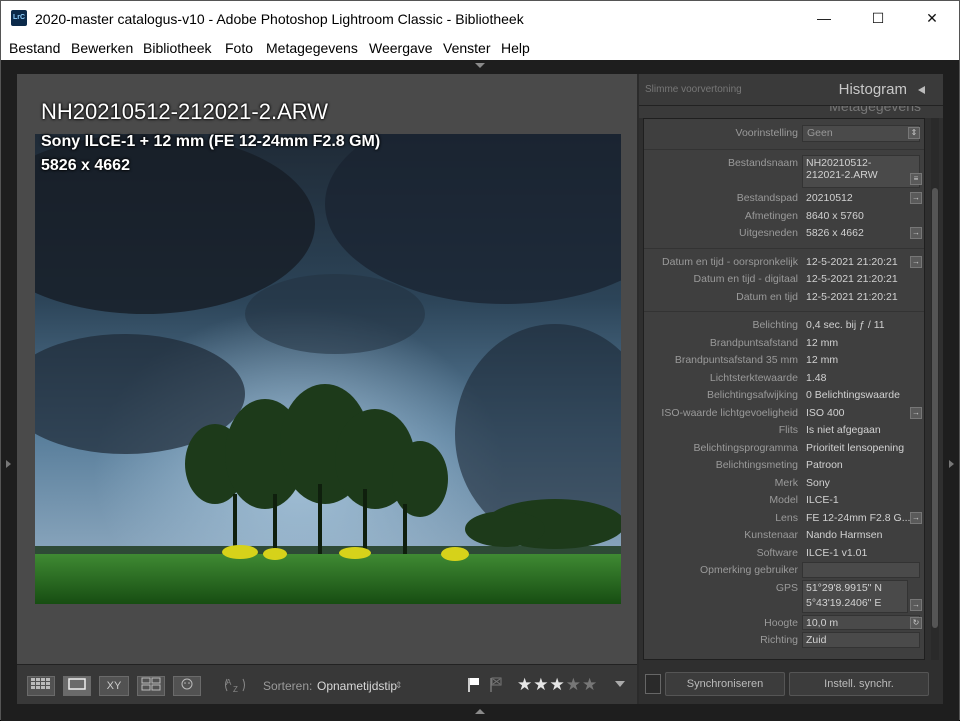  I want to click on expand-left-icon, so click(8, 464).